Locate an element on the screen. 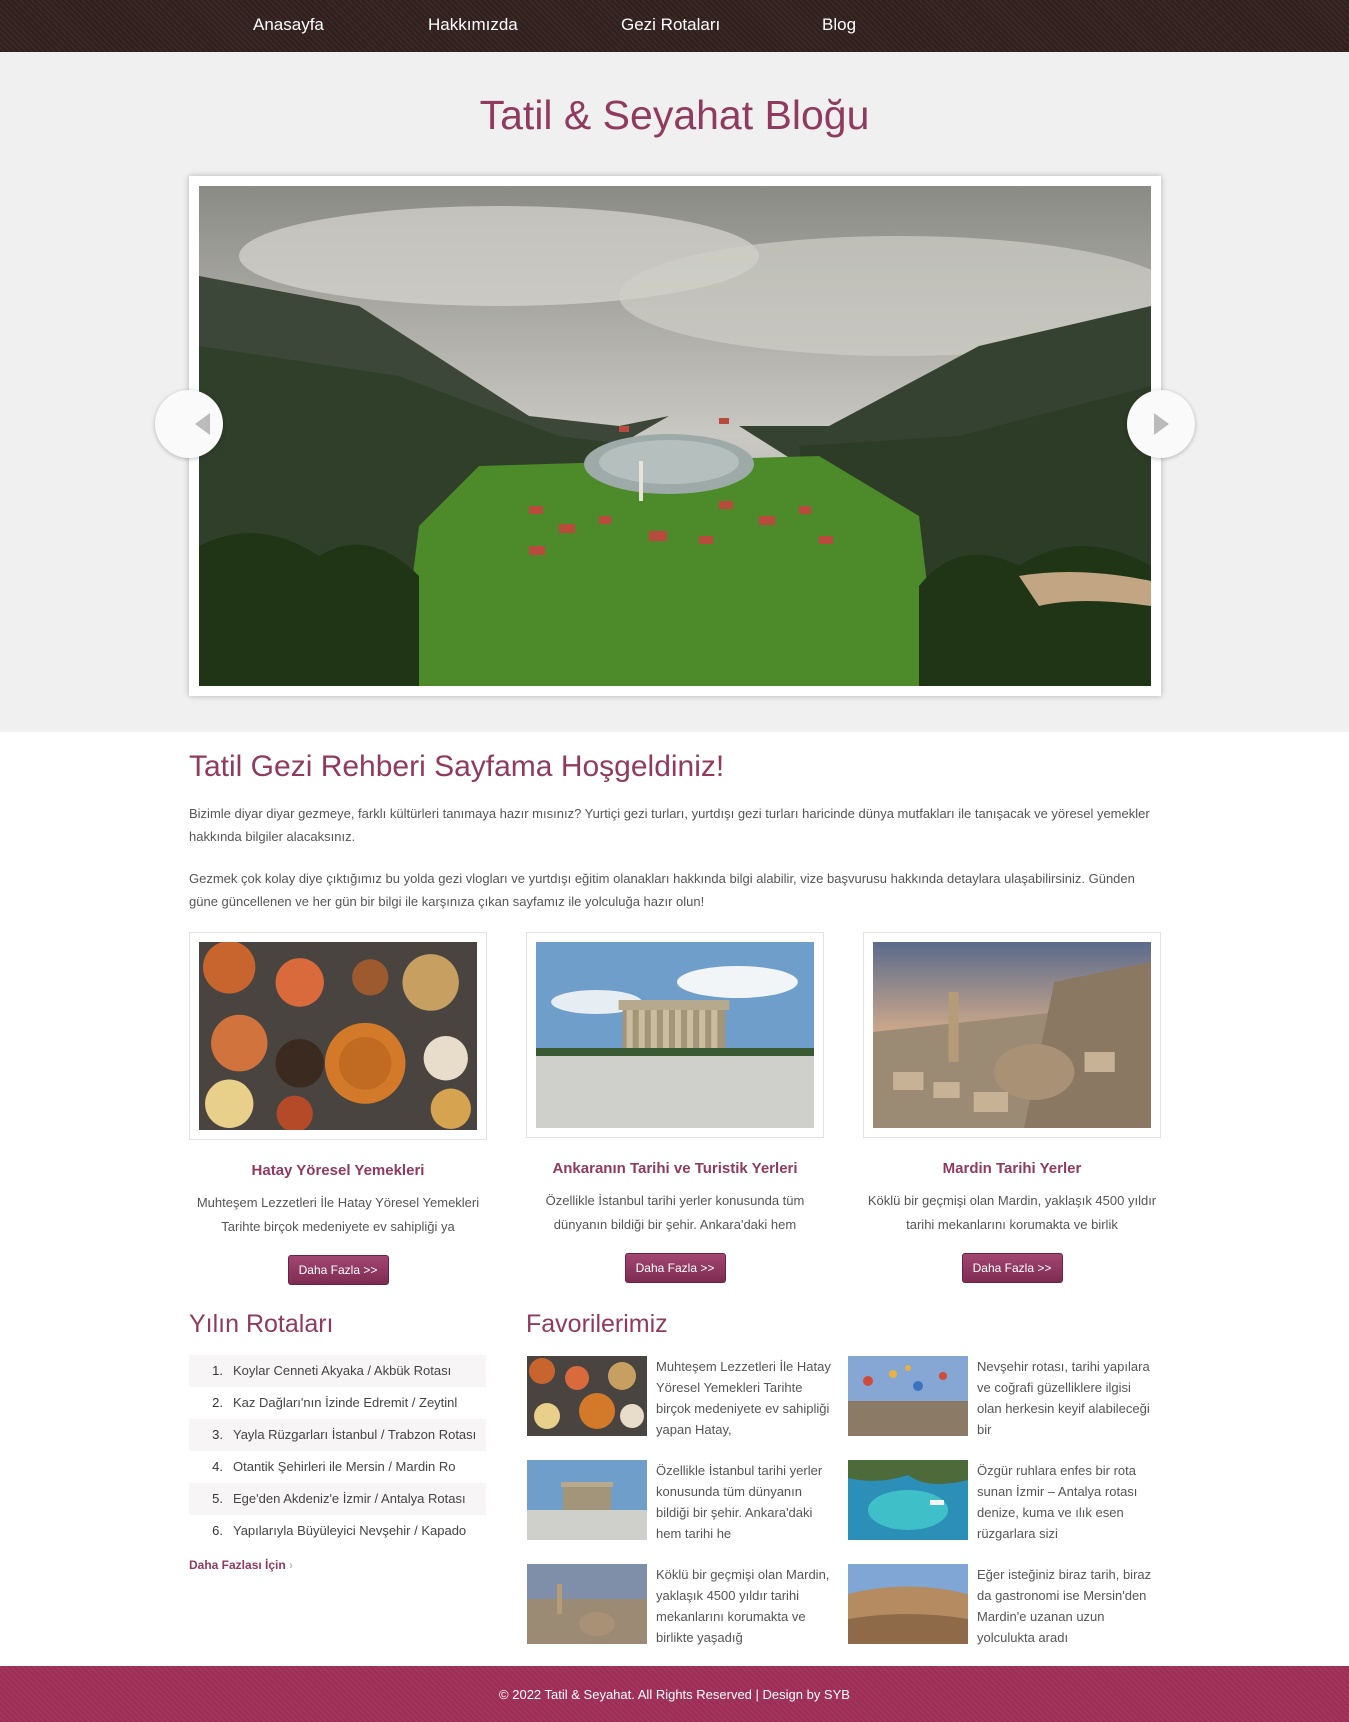 This screenshot has width=1349, height=1722. card-title: Mardin Tarihi Yerler is located at coordinates (1012, 1168).